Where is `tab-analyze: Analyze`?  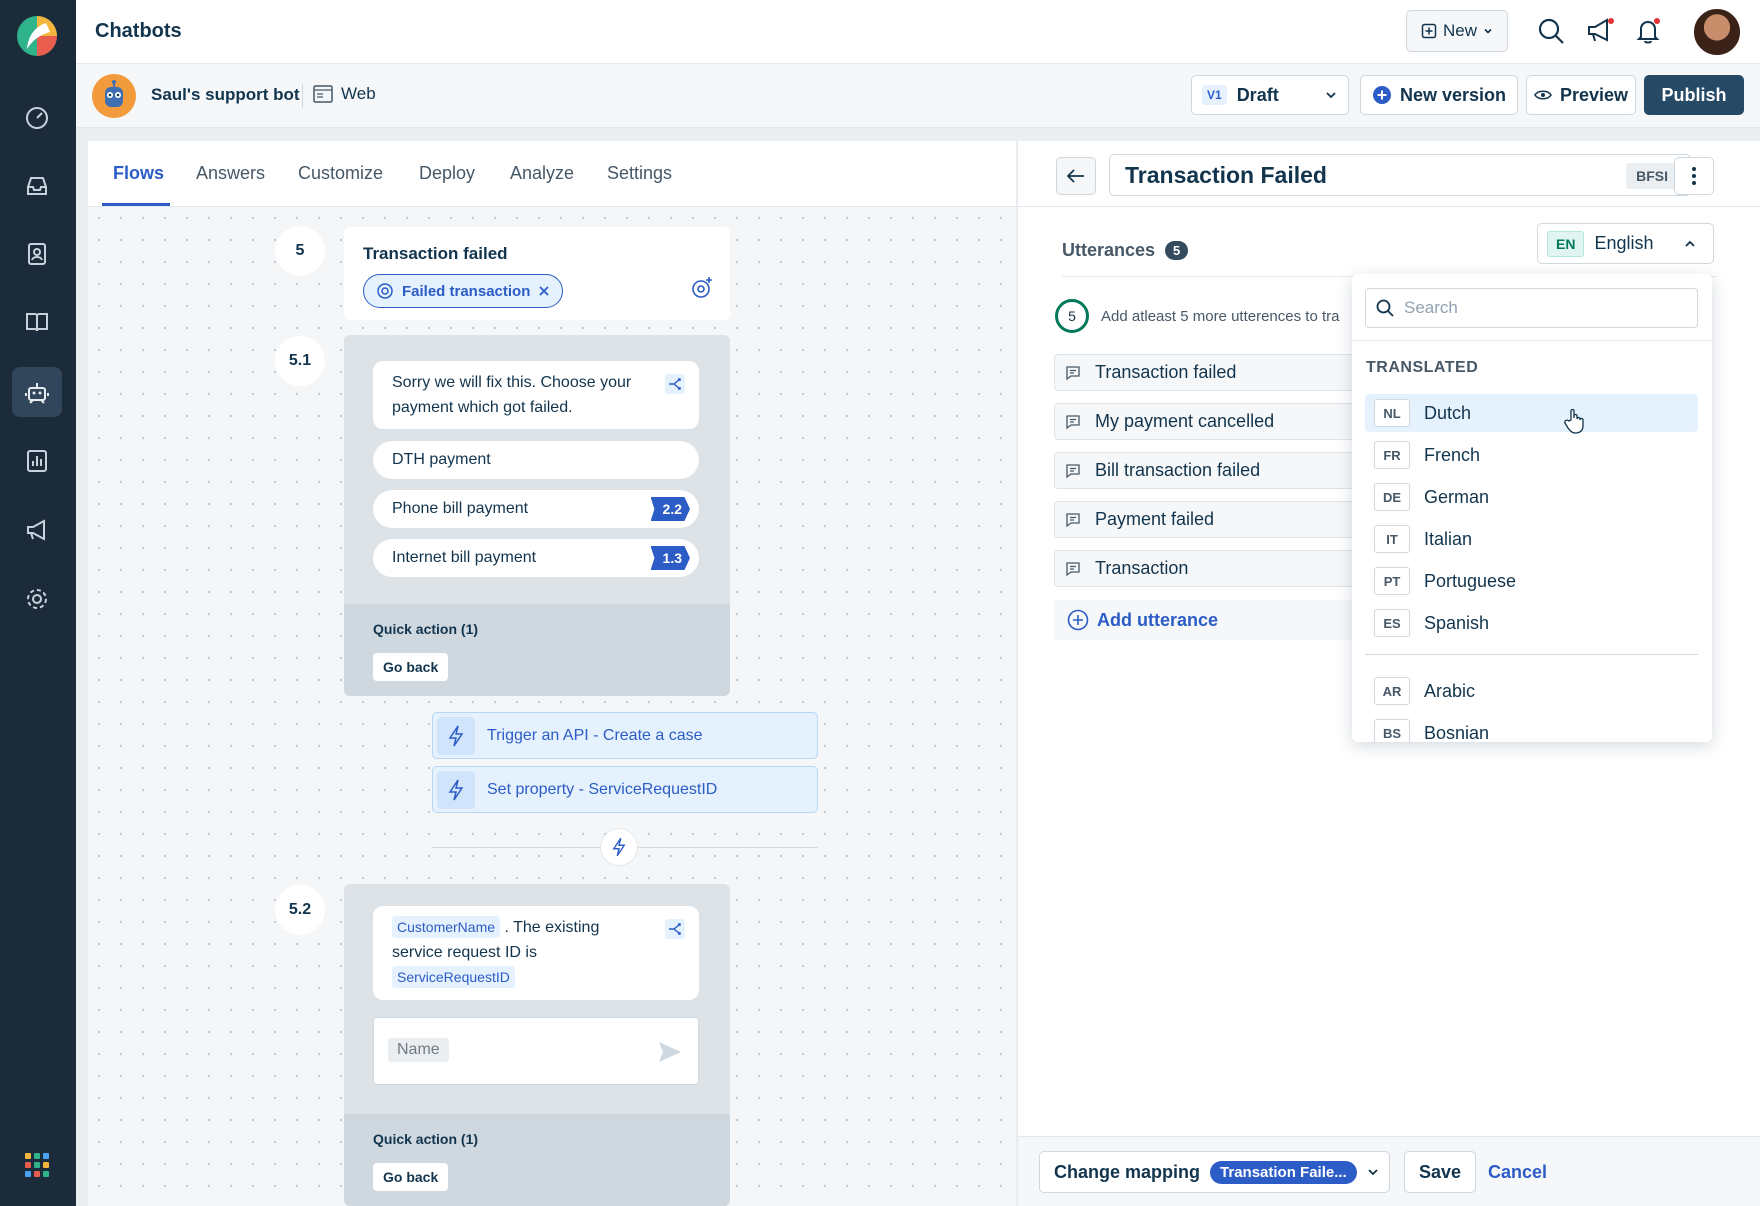
tab-analyze: Analyze is located at coordinates (542, 173).